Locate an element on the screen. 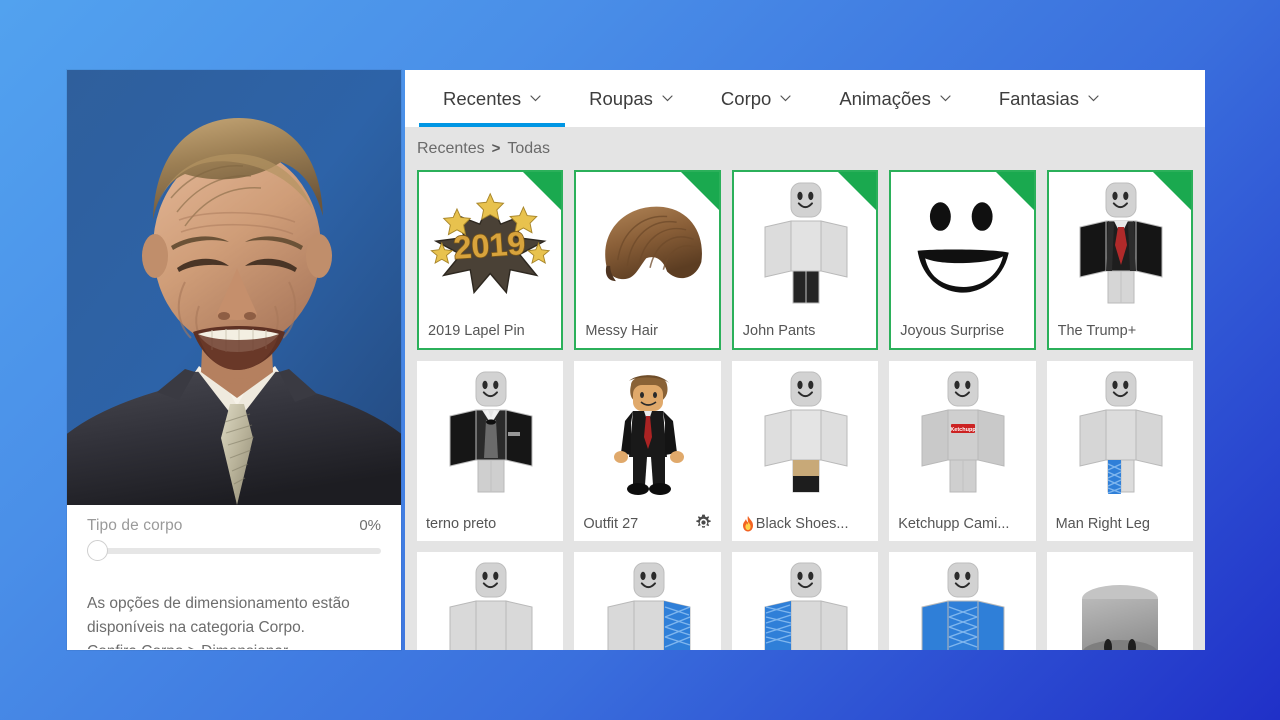 The height and width of the screenshot is (720, 1280). slider-track is located at coordinates (239, 551).